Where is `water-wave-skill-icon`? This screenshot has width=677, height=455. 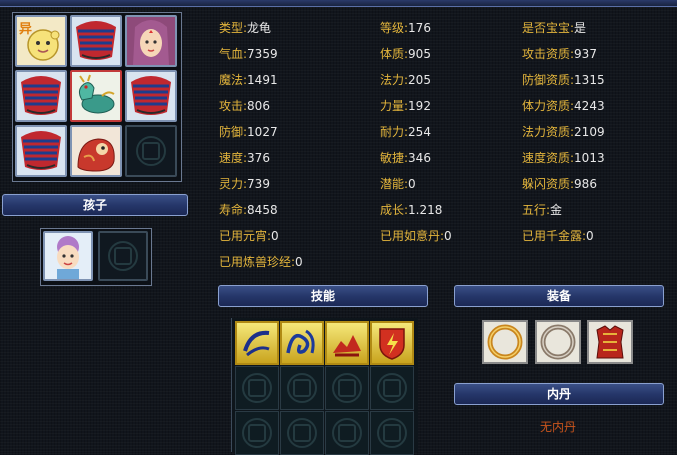
water-wave-skill-icon is located at coordinates (300, 341).